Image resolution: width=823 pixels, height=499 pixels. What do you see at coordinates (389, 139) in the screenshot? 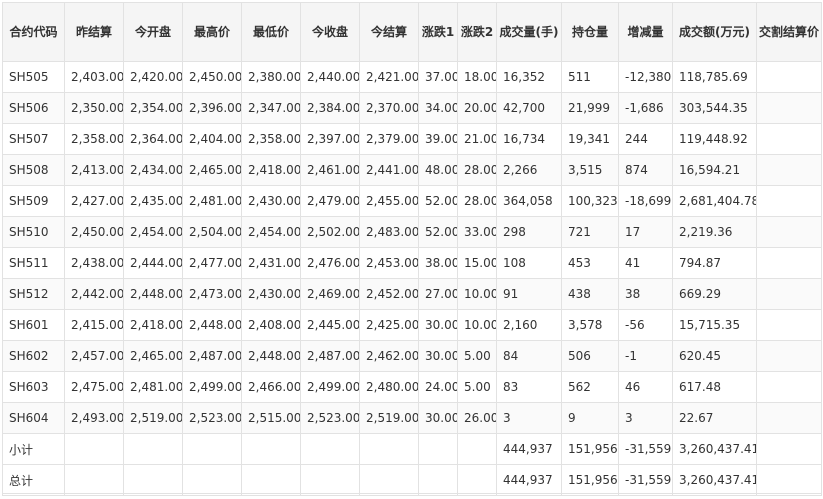
I see `table-cell: 2,379.00` at bounding box center [389, 139].